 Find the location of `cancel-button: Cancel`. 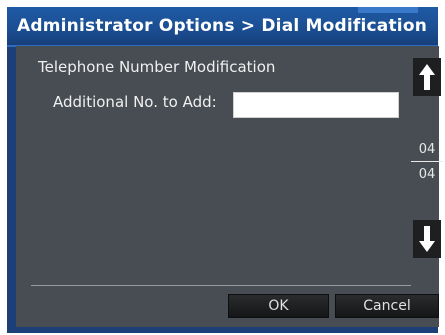

cancel-button: Cancel is located at coordinates (387, 306).